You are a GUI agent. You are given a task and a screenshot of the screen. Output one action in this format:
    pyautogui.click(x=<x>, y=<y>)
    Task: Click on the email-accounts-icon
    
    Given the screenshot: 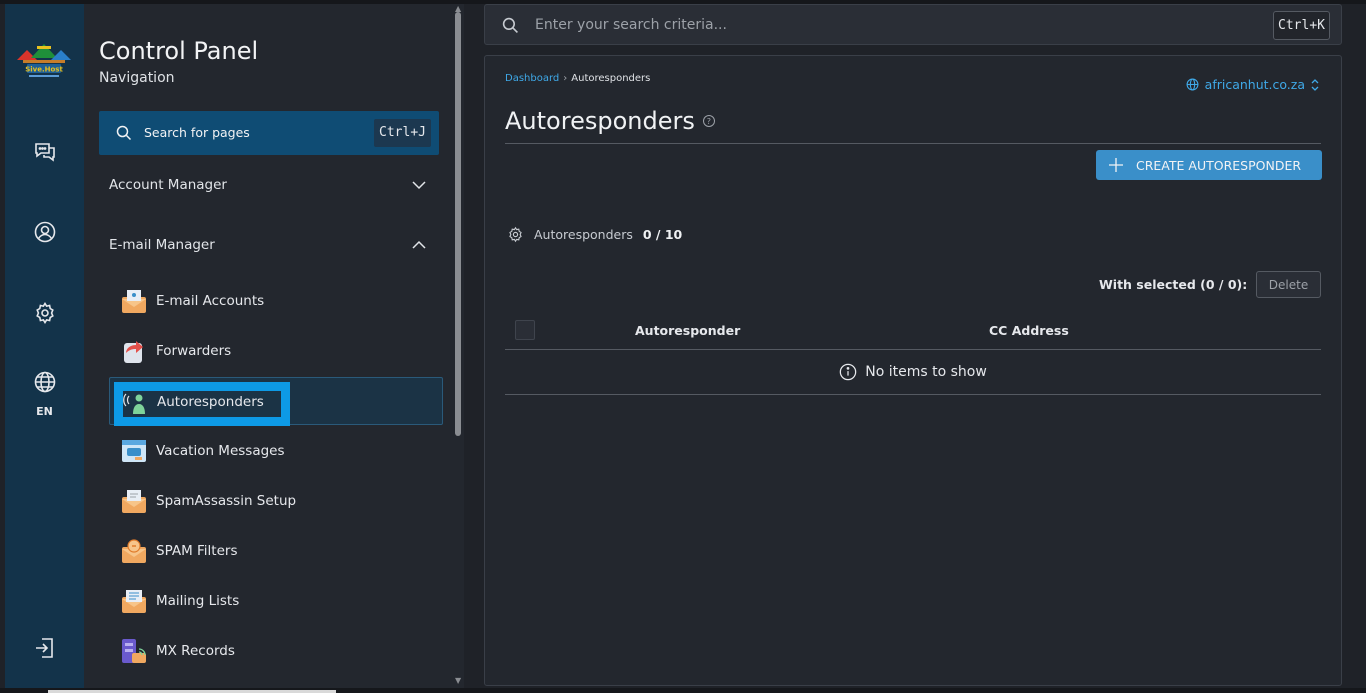 What is the action you would take?
    pyautogui.click(x=134, y=301)
    